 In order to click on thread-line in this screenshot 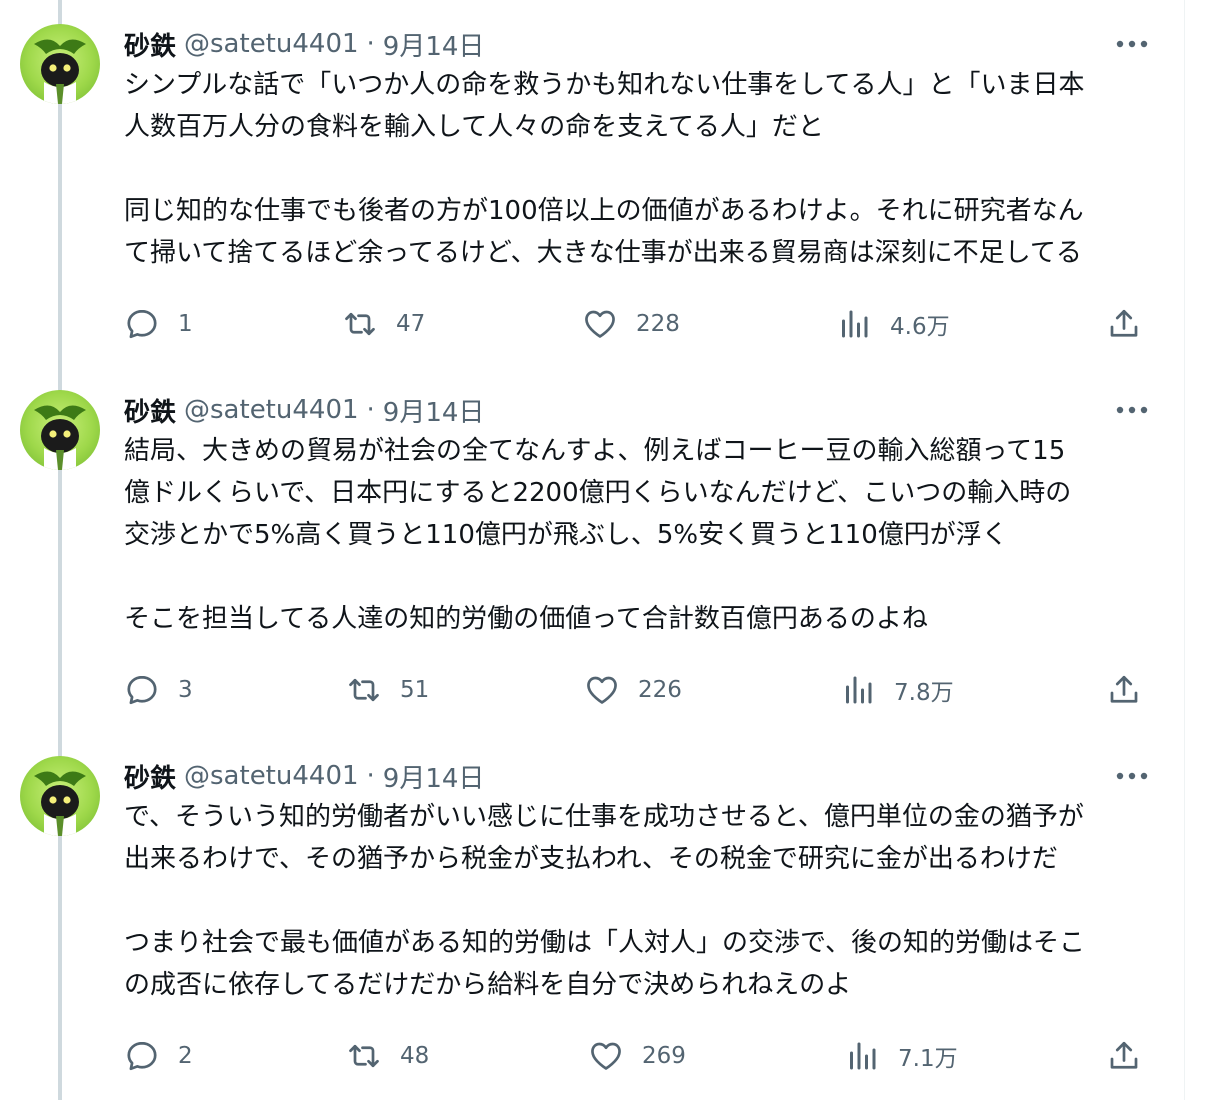, I will do `click(60, 550)`.